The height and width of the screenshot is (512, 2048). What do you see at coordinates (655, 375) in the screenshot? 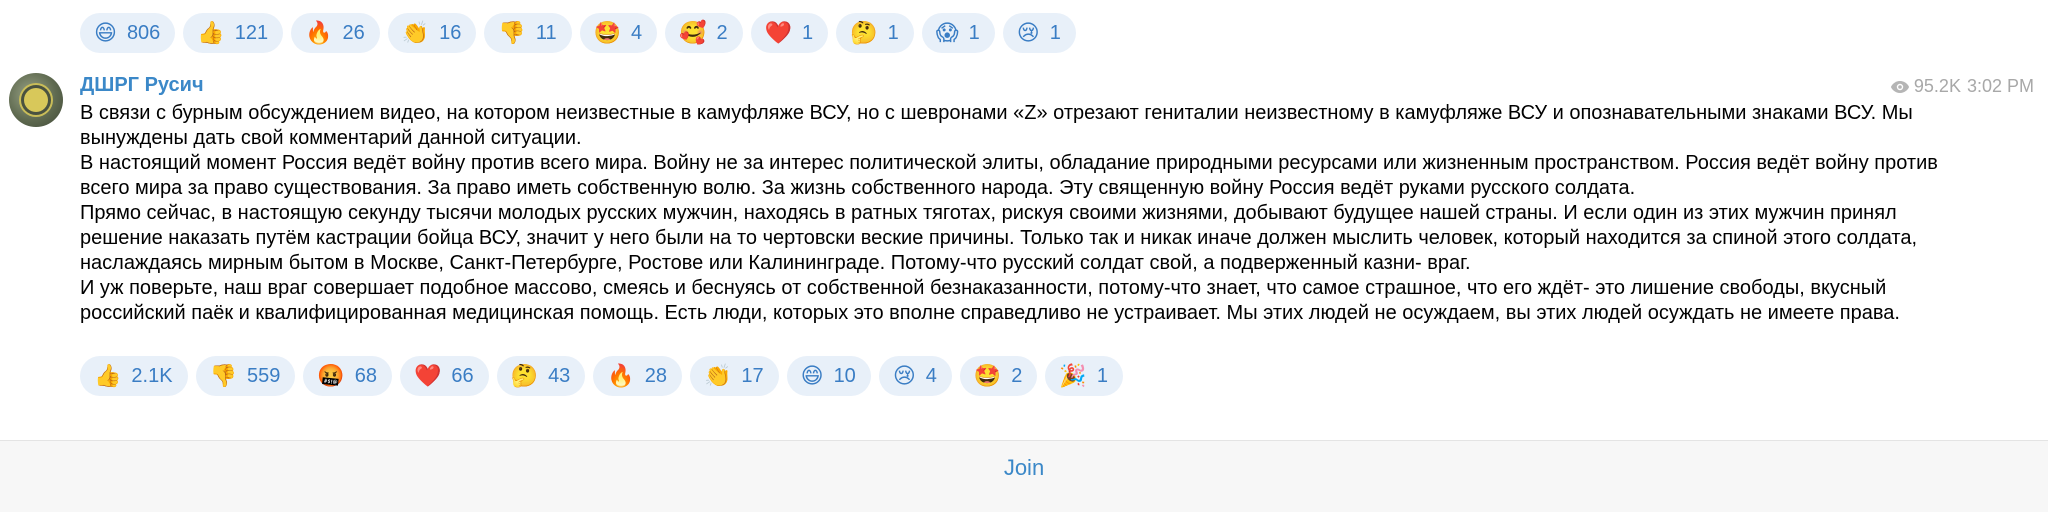
I see `reaction-count: 28` at bounding box center [655, 375].